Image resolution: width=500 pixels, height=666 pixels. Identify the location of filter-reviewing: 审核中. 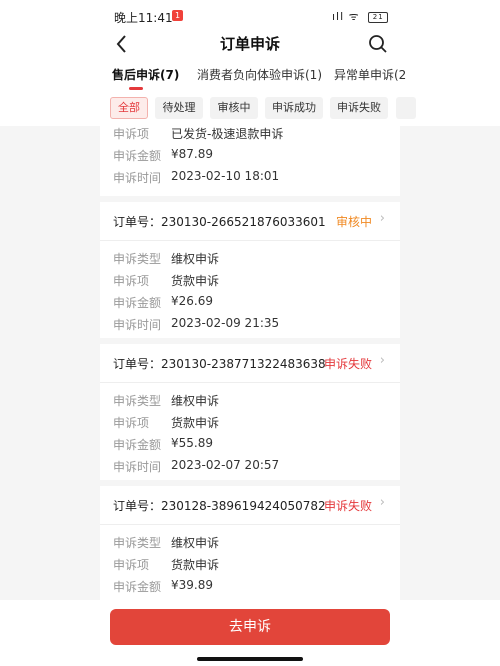
(234, 108).